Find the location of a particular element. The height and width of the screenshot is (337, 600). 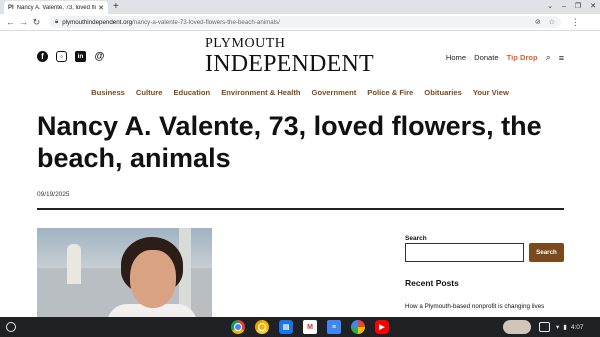

facebook-icon: f is located at coordinates (42, 56).